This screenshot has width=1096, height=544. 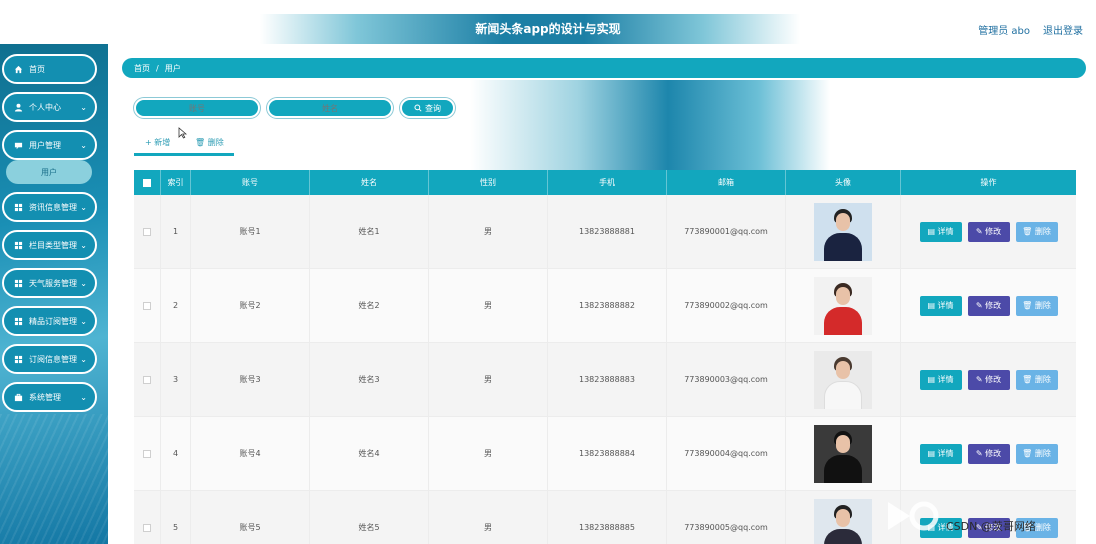 I want to click on user-icon, so click(x=18, y=107).